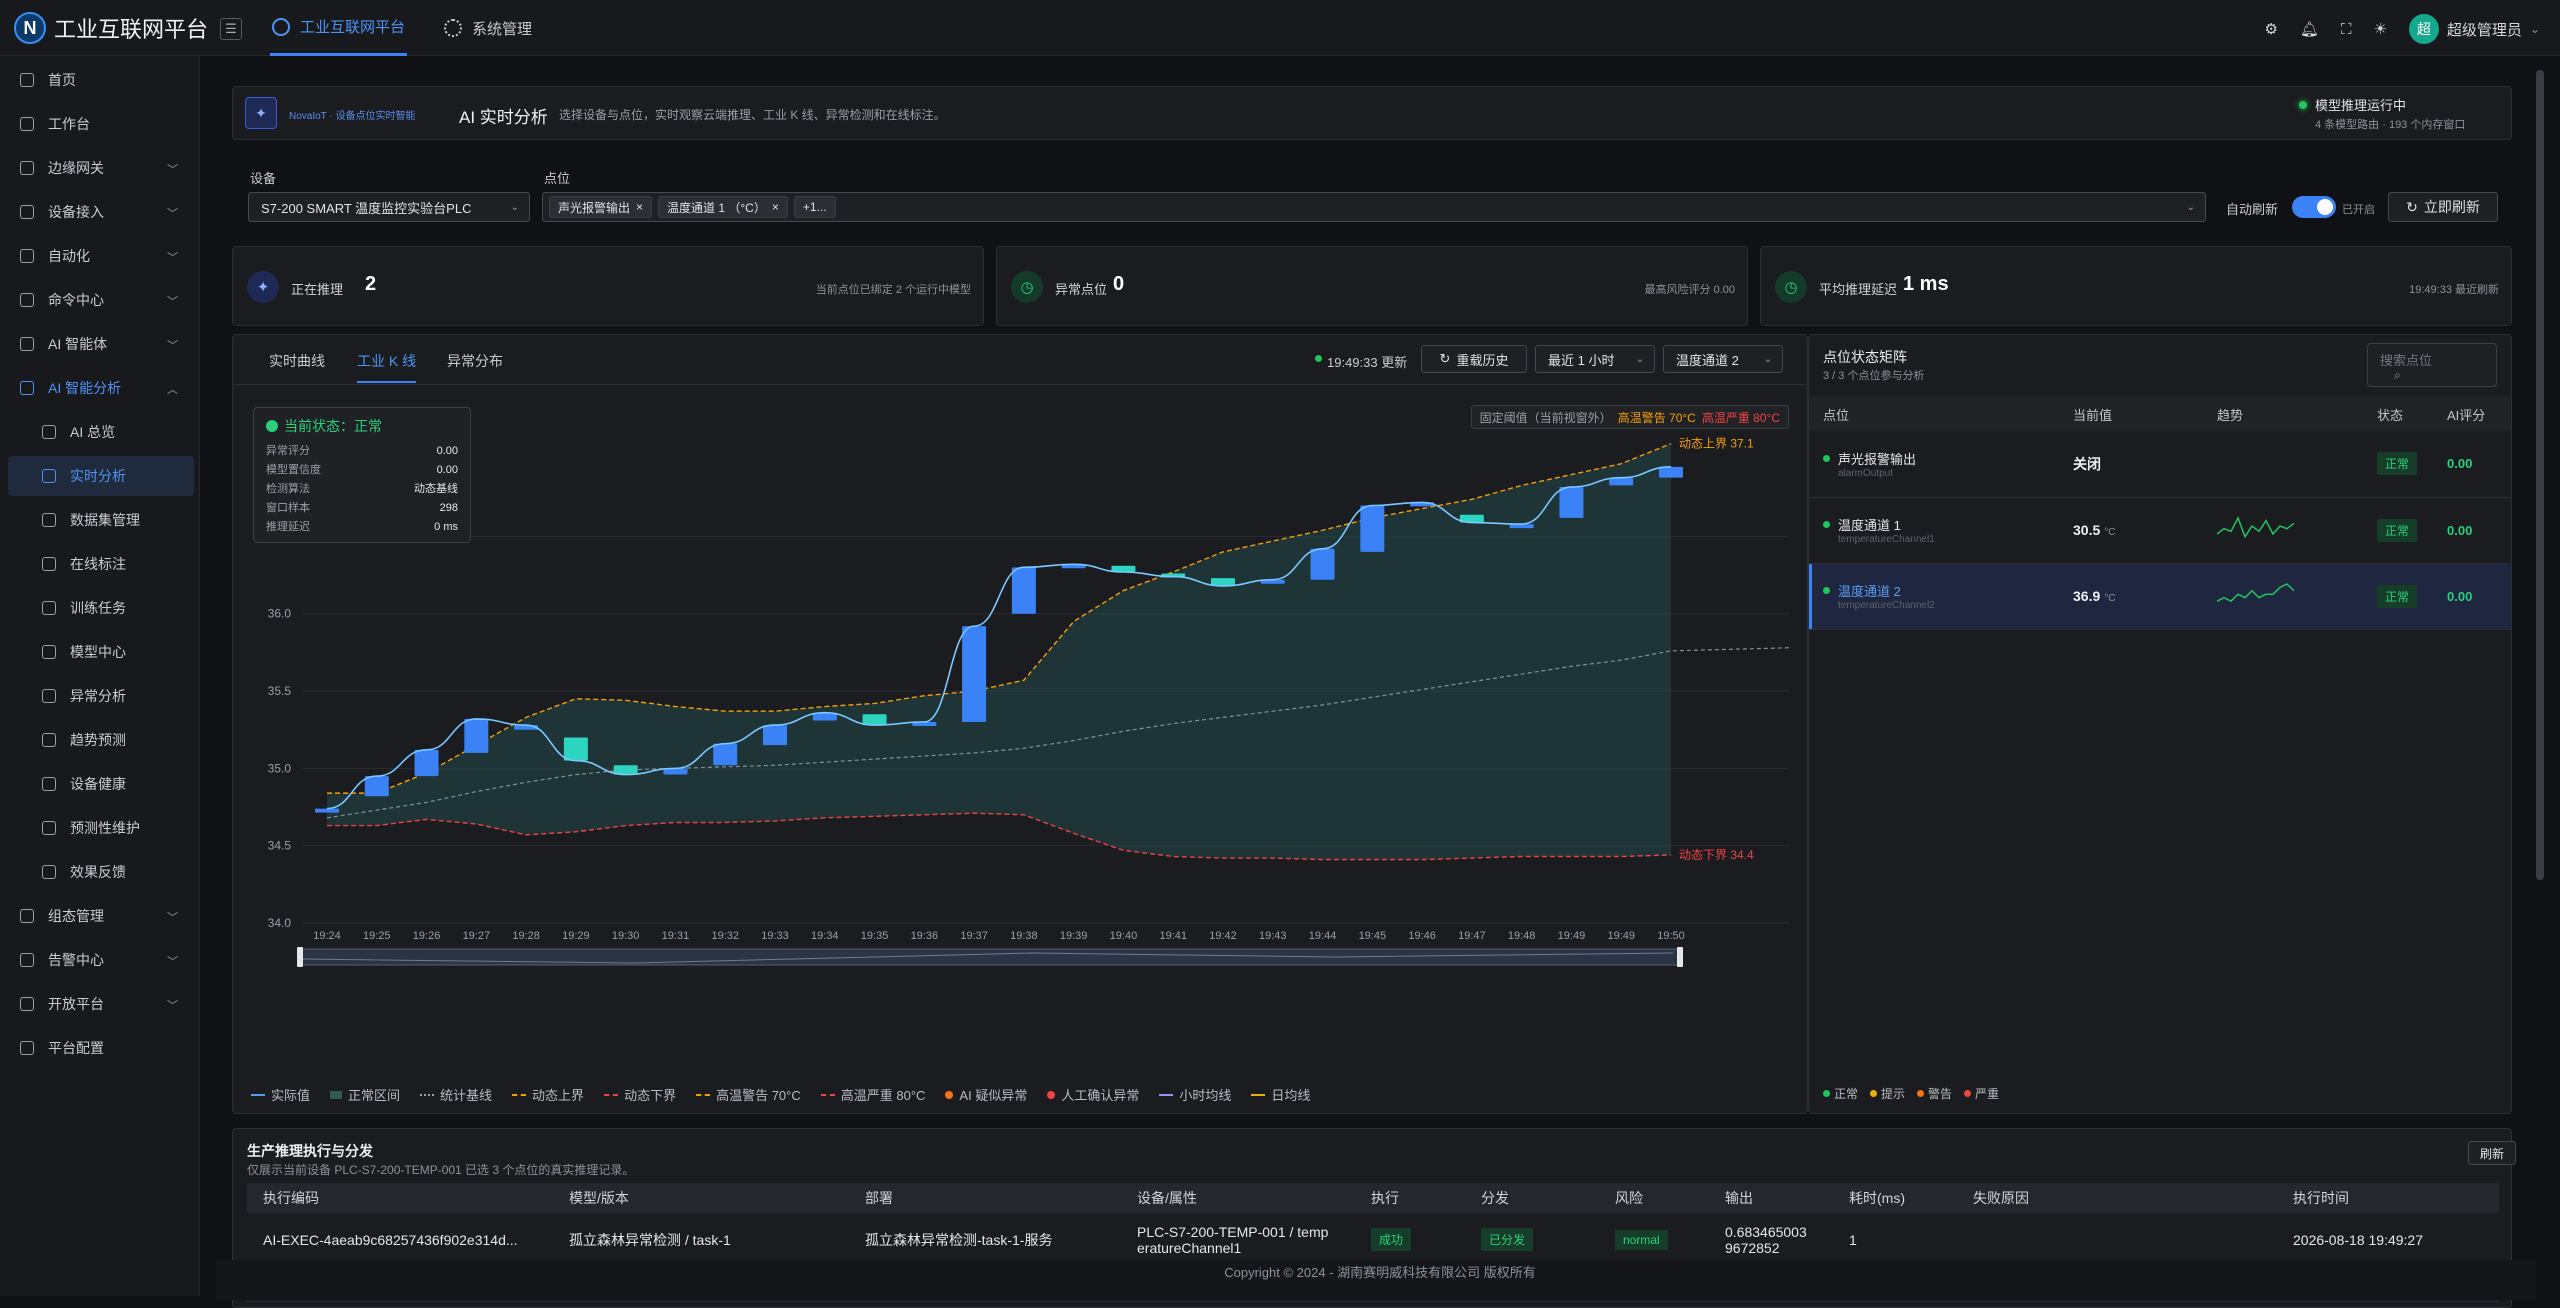 The image size is (2560, 1308). What do you see at coordinates (2397, 375) in the screenshot?
I see `search-icon: ⌕` at bounding box center [2397, 375].